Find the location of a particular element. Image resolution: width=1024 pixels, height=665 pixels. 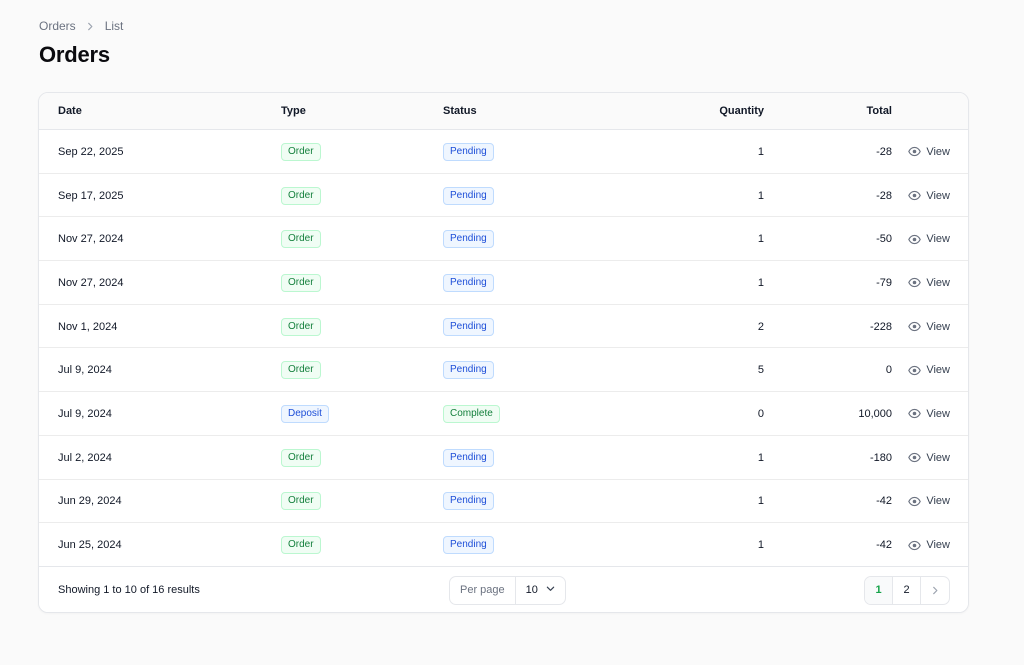

table-row: Jul 9, 2024 Deposit Complete 0 10,000 View is located at coordinates (503, 414).